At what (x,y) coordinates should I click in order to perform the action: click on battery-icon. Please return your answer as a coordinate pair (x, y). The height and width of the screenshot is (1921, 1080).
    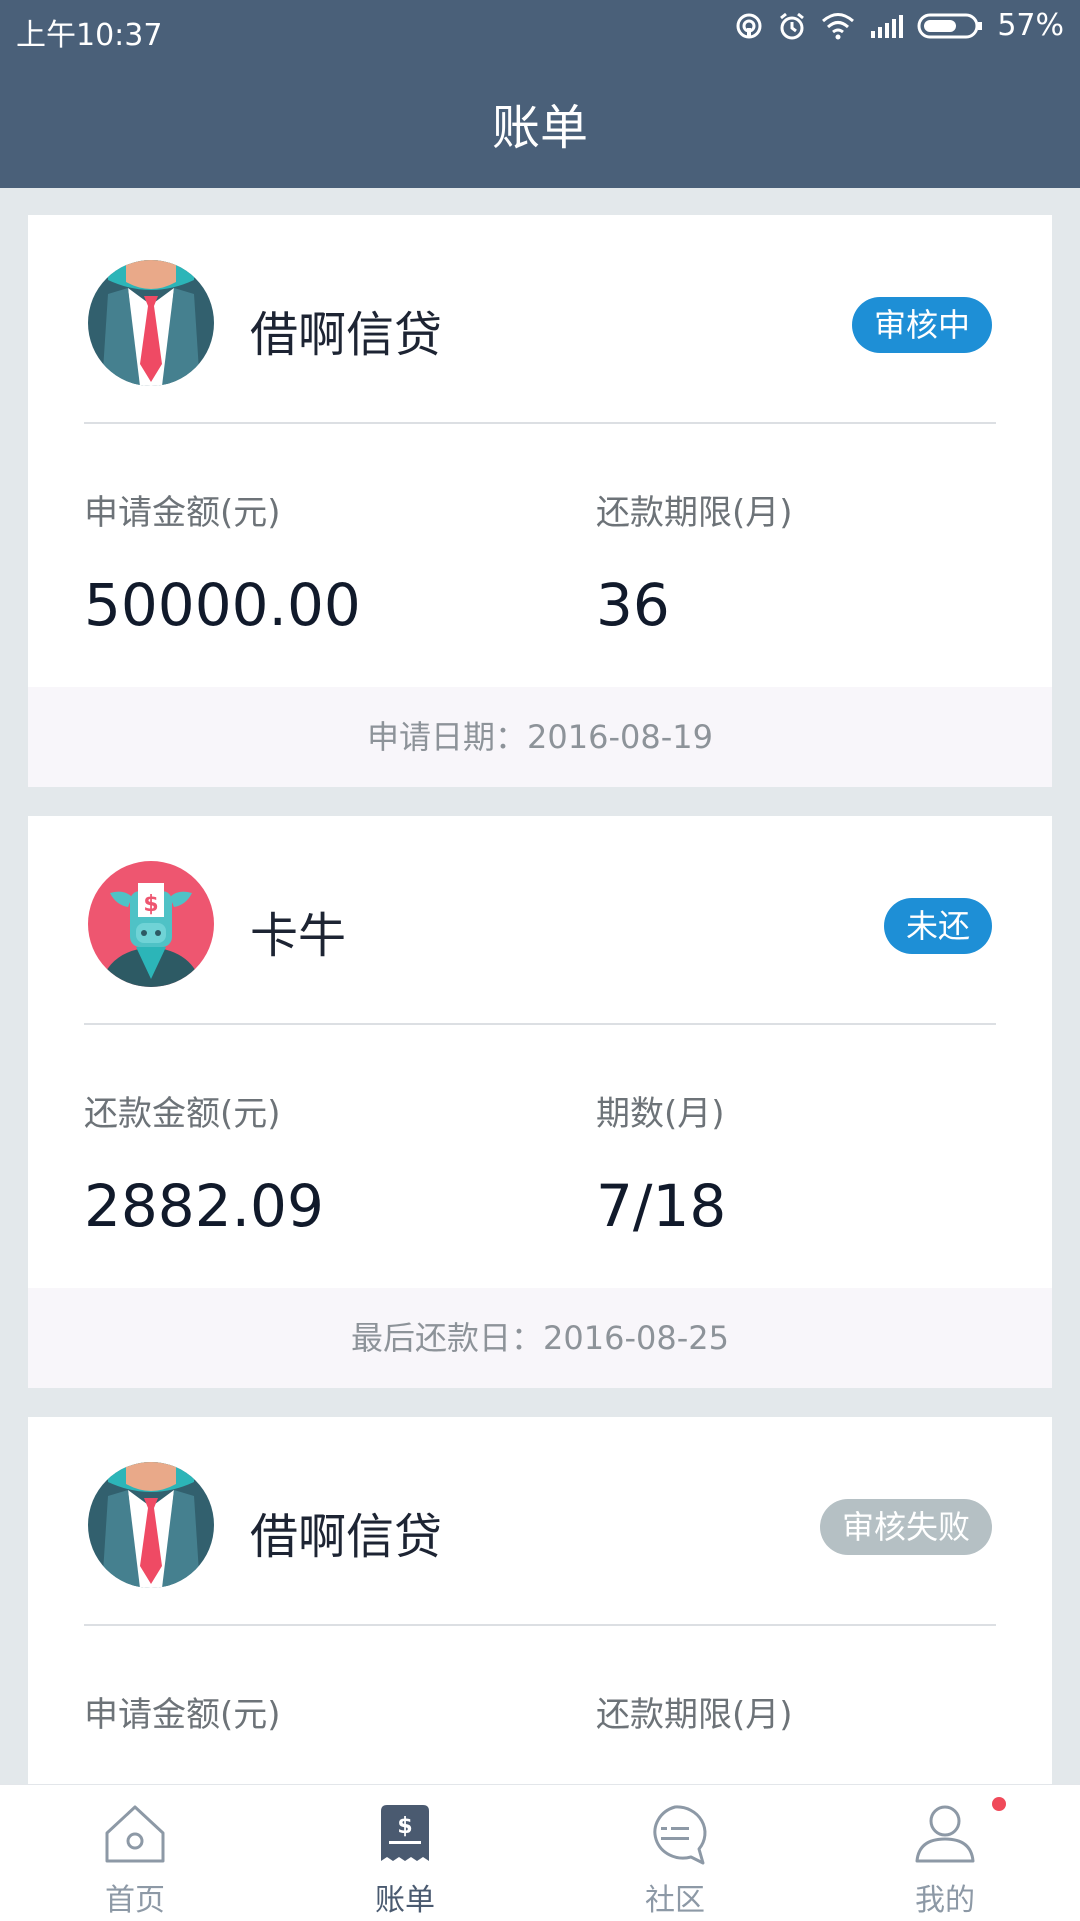
    Looking at the image, I should click on (950, 25).